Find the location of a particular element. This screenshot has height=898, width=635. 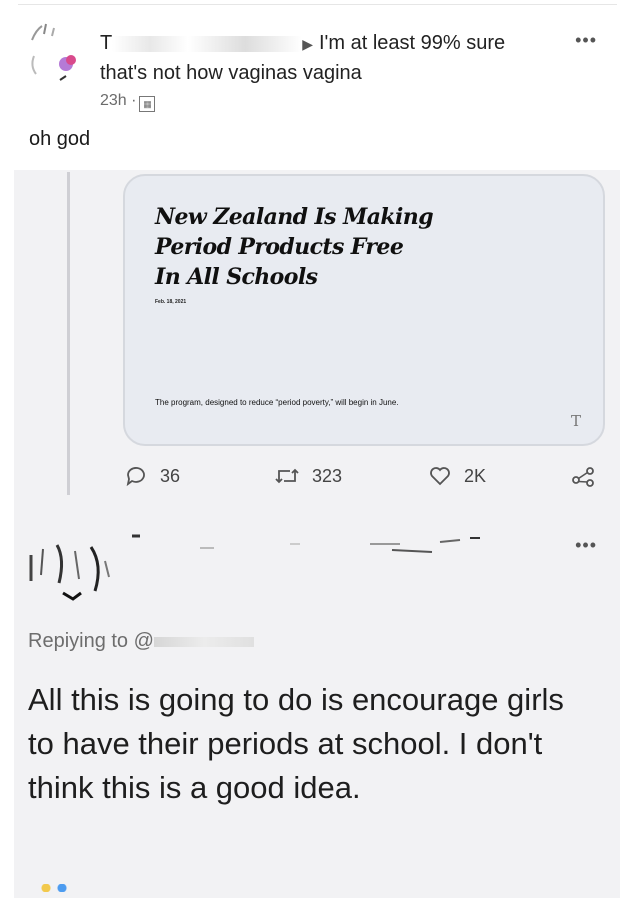

comment-time: 23h · is located at coordinates (118, 100).